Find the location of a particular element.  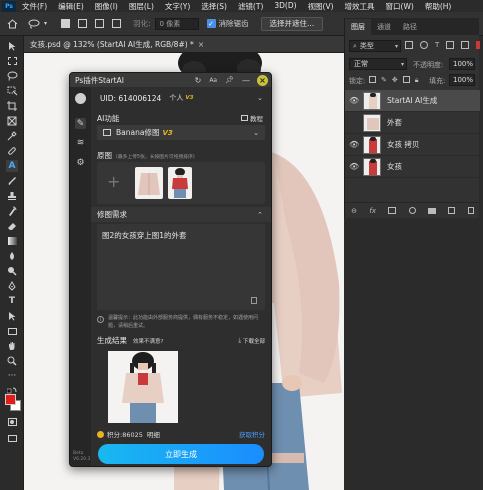

menu-window: 窗口(W) is located at coordinates (400, 6).